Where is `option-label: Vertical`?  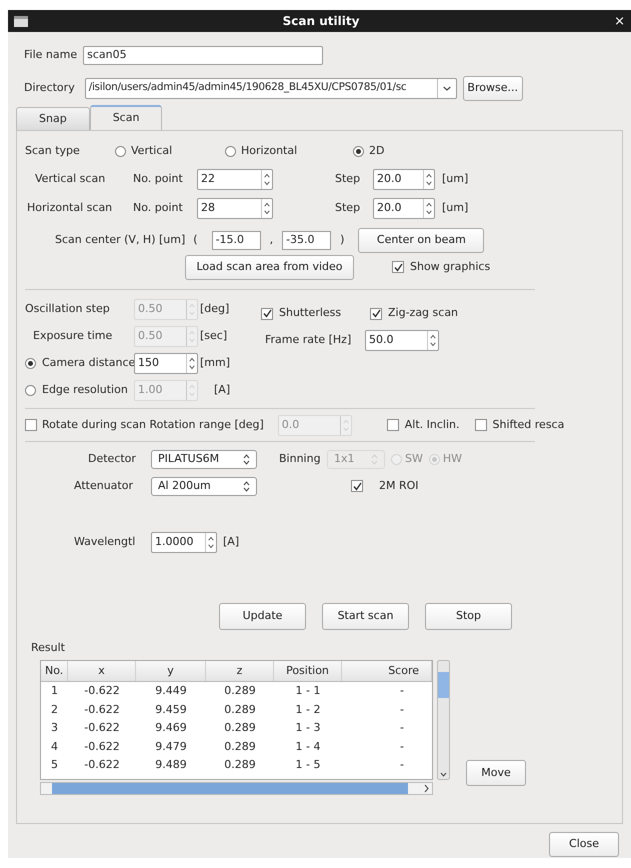 option-label: Vertical is located at coordinates (151, 150).